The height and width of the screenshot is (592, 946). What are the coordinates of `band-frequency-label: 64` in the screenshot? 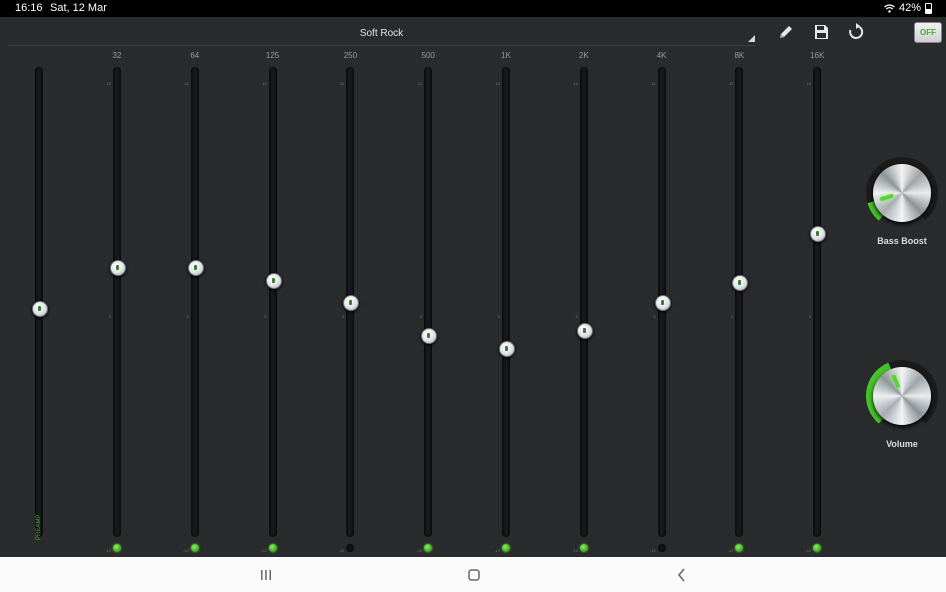 It's located at (195, 55).